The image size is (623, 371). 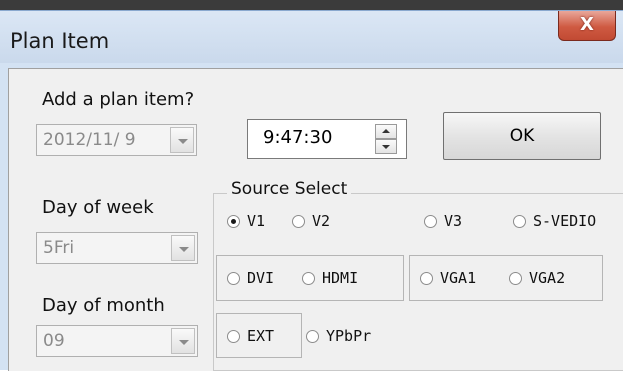 I want to click on radio-ypbpr-label: YPbPr, so click(x=349, y=336).